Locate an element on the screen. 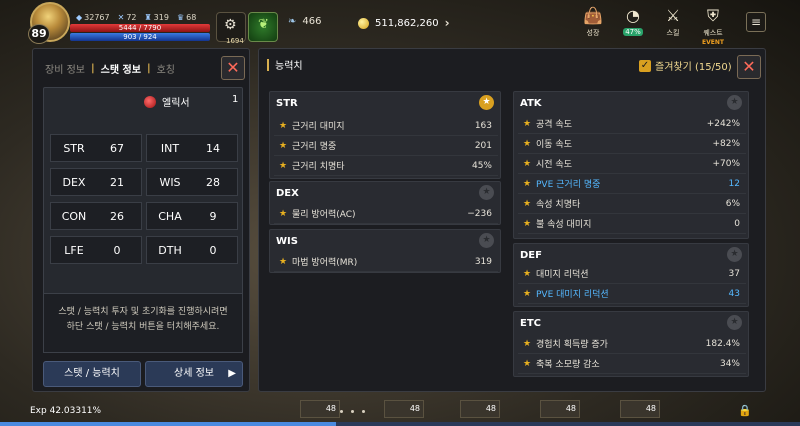 The height and width of the screenshot is (426, 800). stat-c-value: 68 is located at coordinates (191, 17).